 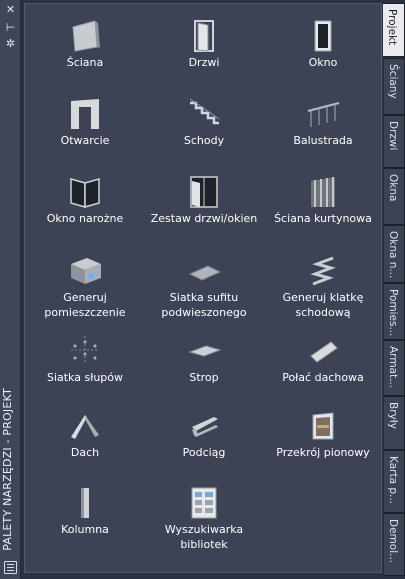 I want to click on door-window-assembly-icon, so click(x=204, y=191).